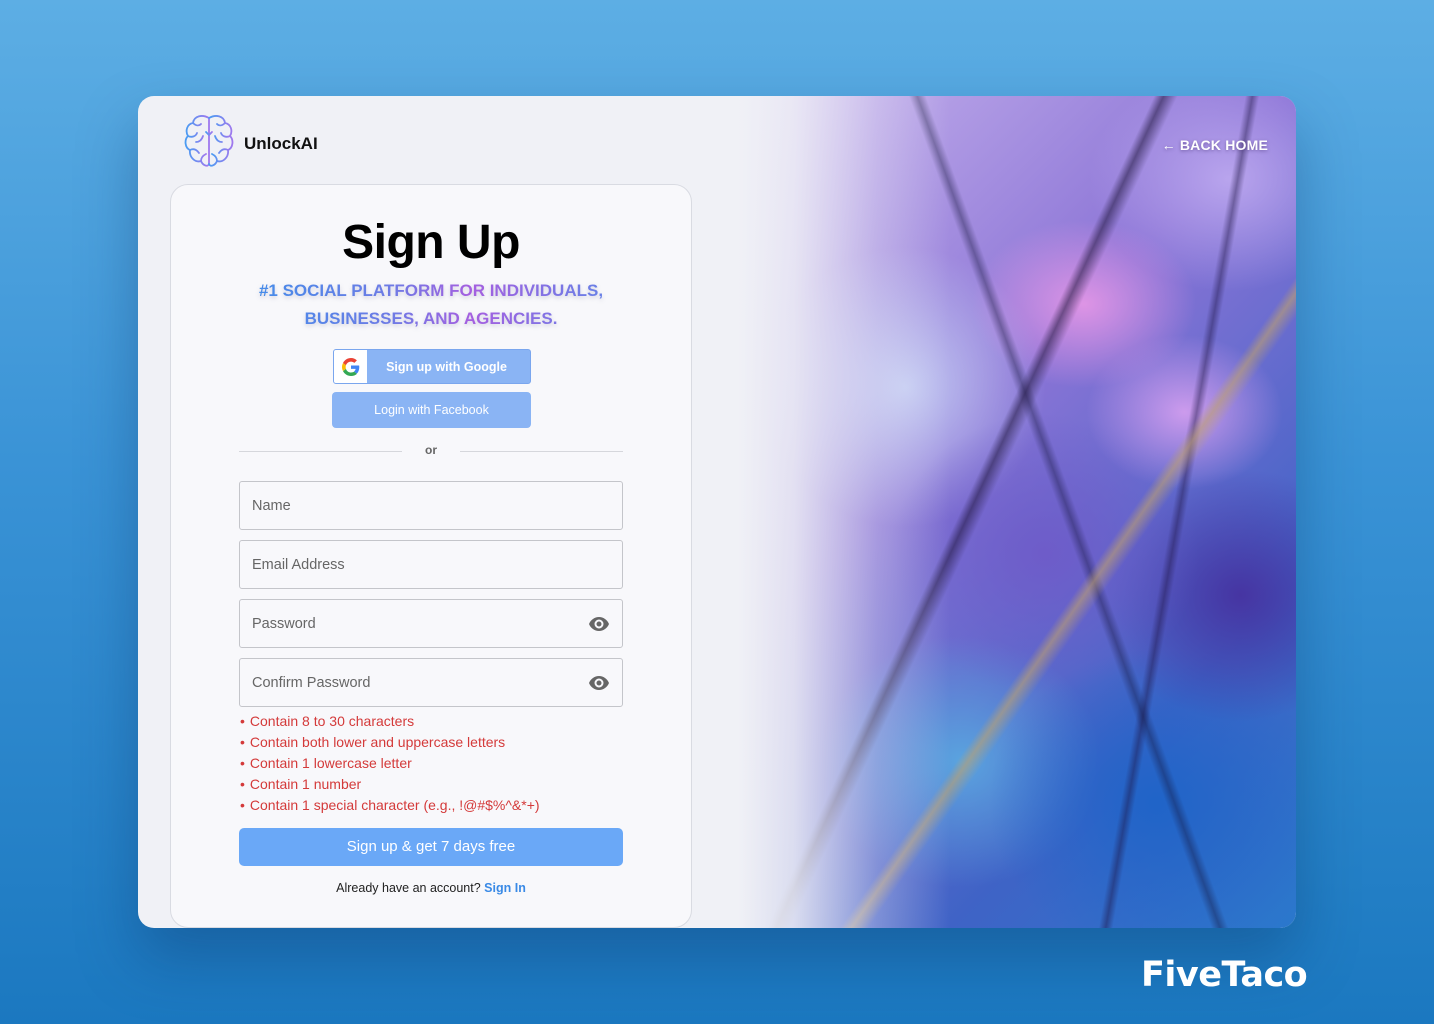 The image size is (1434, 1024). I want to click on divider-line, so click(541, 451).